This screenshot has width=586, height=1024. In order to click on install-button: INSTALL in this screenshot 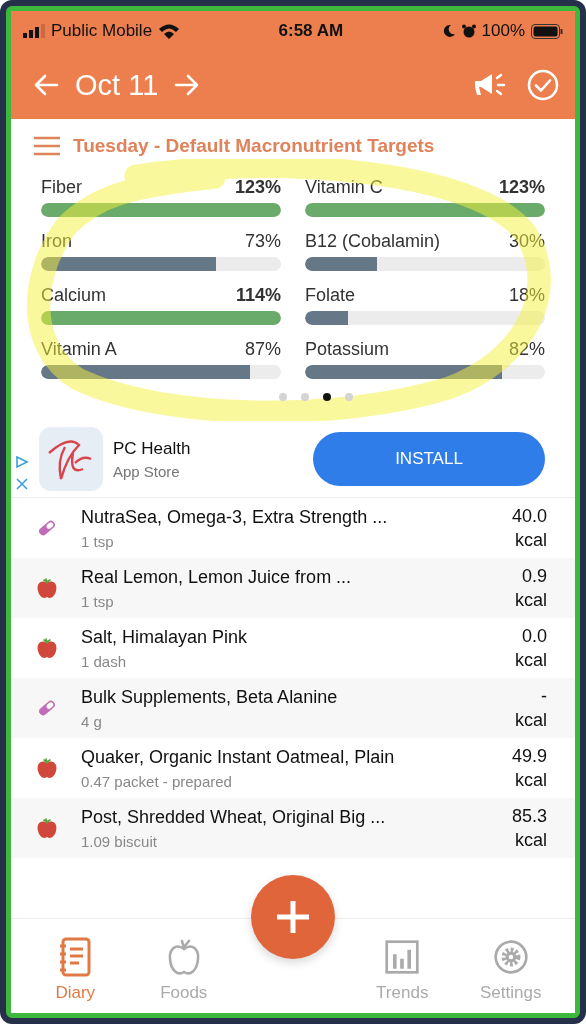, I will do `click(429, 459)`.